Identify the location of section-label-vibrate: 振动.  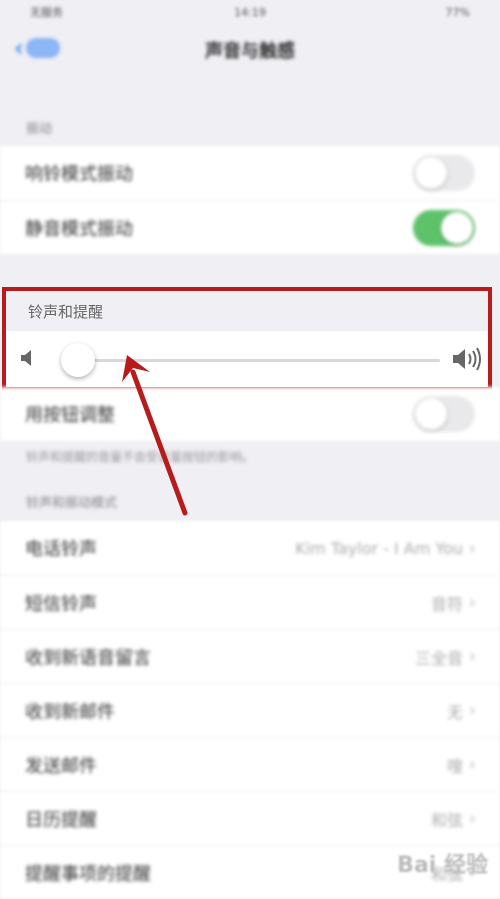
(39, 129).